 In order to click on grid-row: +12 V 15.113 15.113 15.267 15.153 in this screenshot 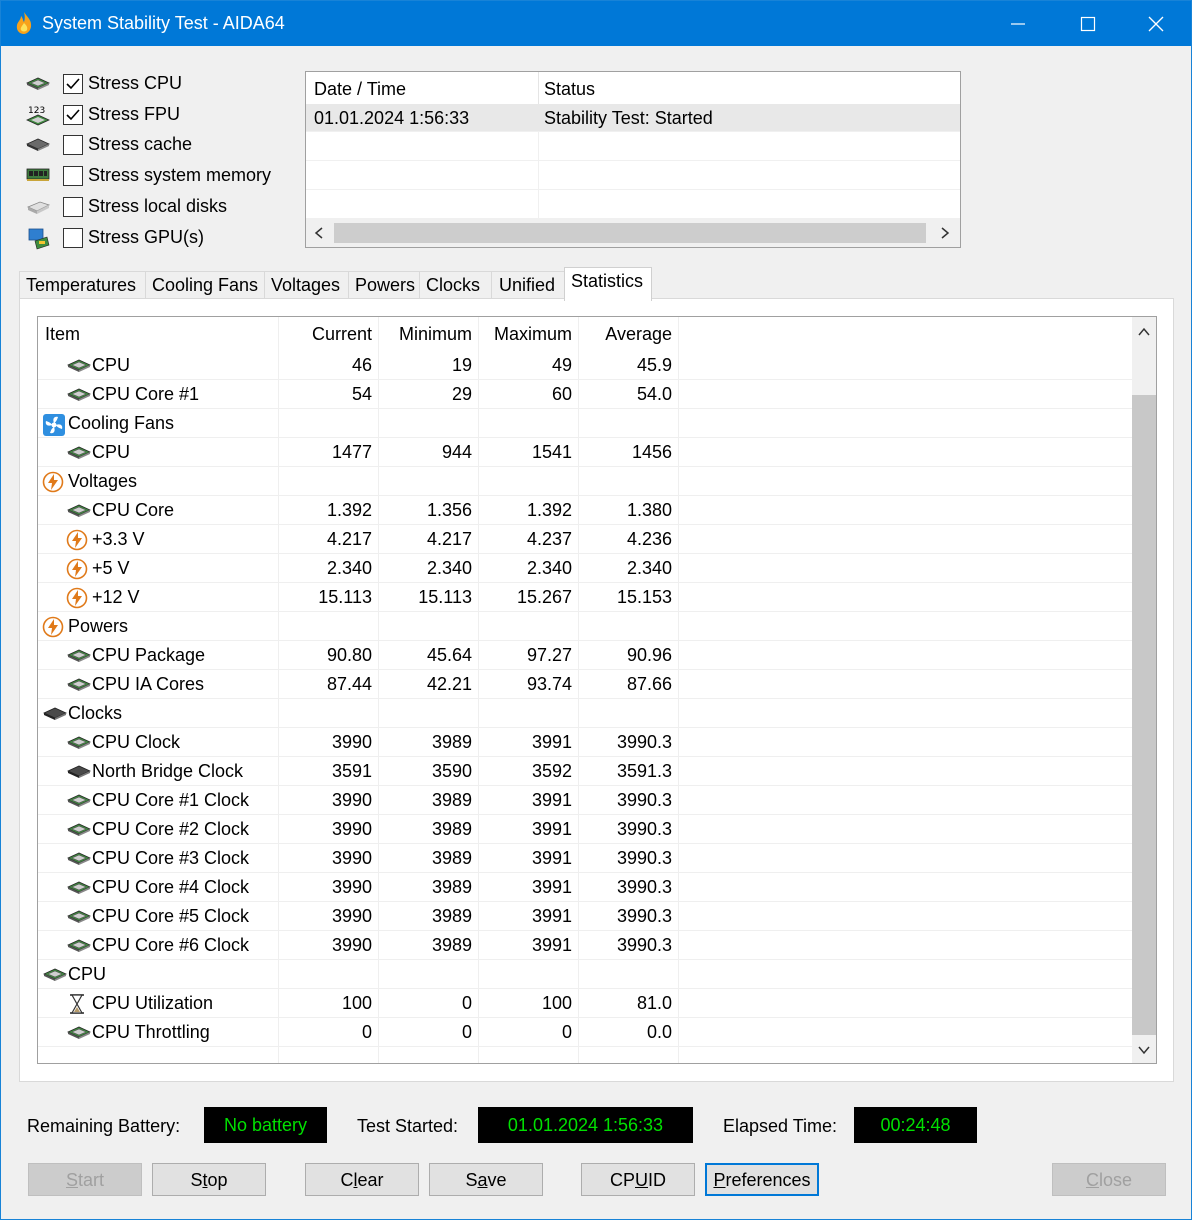, I will do `click(585, 597)`.